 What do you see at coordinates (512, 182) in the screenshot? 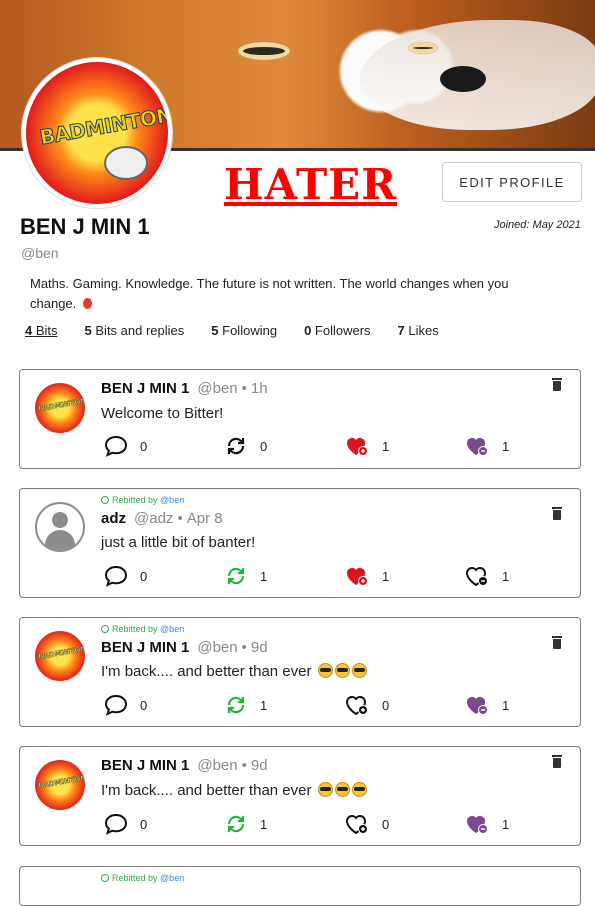
I see `edit-profile-button: EDIT PROFILE` at bounding box center [512, 182].